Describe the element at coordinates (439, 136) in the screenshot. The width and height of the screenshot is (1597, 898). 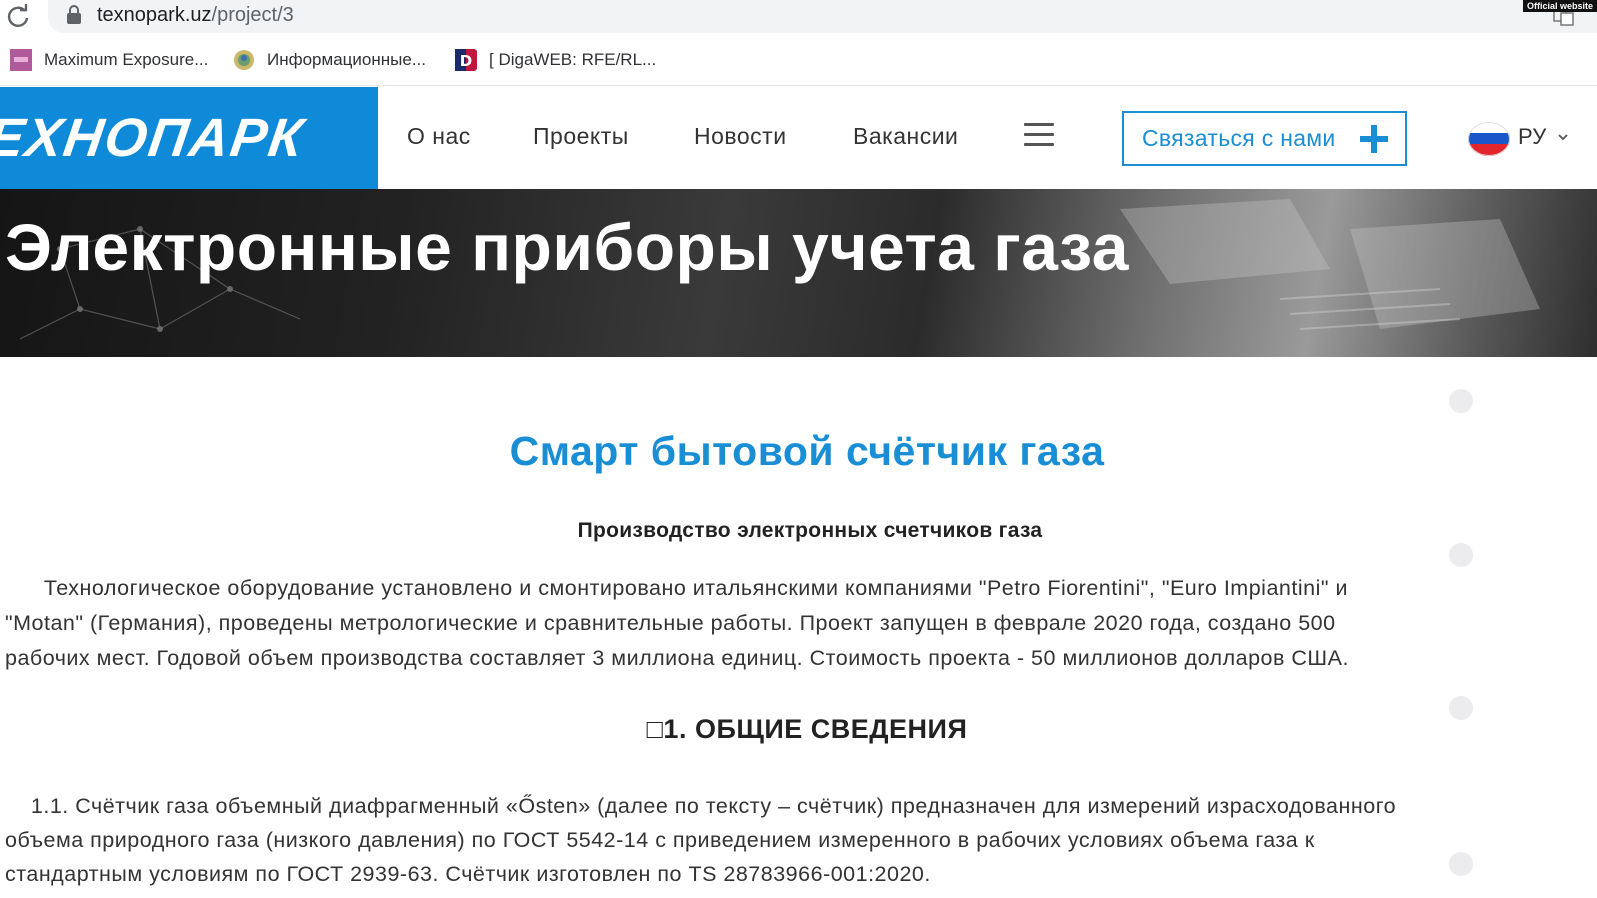
I see `nav-about: О нас` at that location.